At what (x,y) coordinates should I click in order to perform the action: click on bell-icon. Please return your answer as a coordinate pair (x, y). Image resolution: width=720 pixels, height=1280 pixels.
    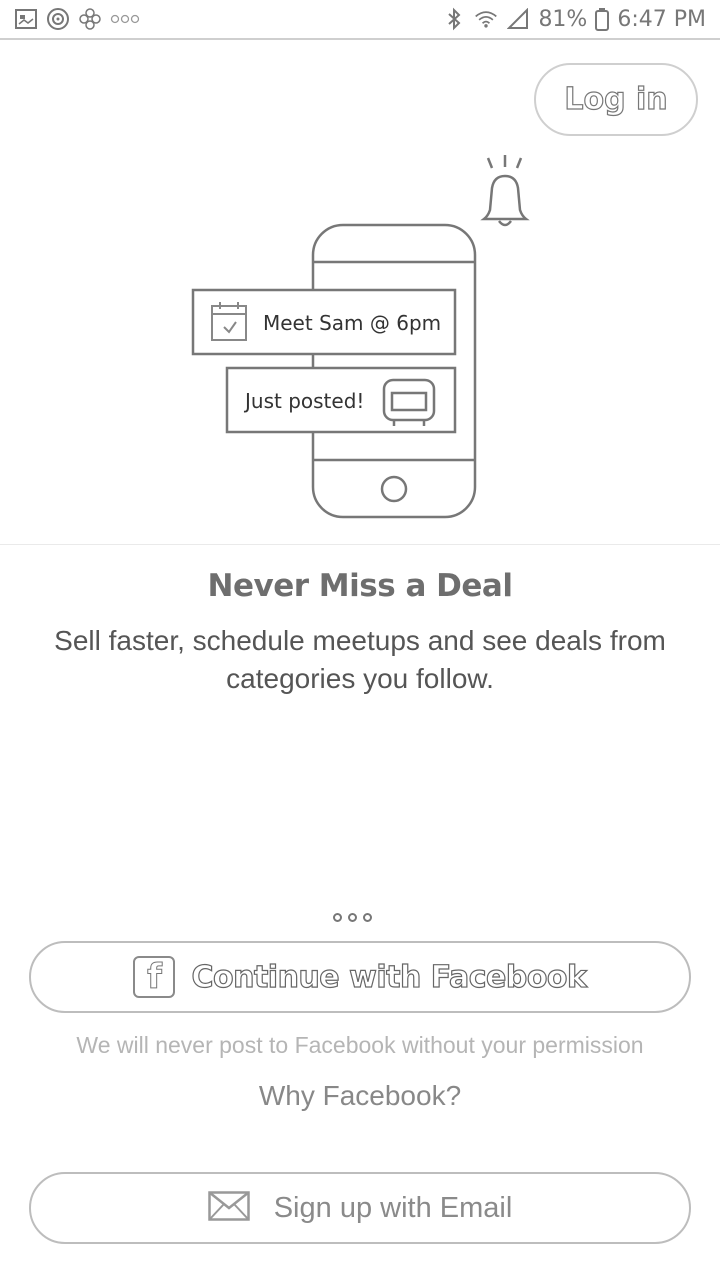
    Looking at the image, I should click on (505, 191).